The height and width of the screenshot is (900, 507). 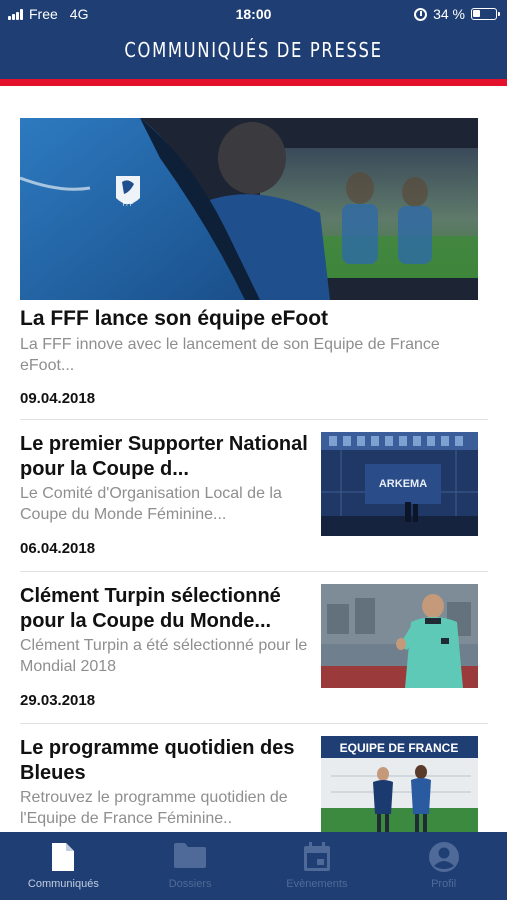 I want to click on tab-label: Profil, so click(x=444, y=884).